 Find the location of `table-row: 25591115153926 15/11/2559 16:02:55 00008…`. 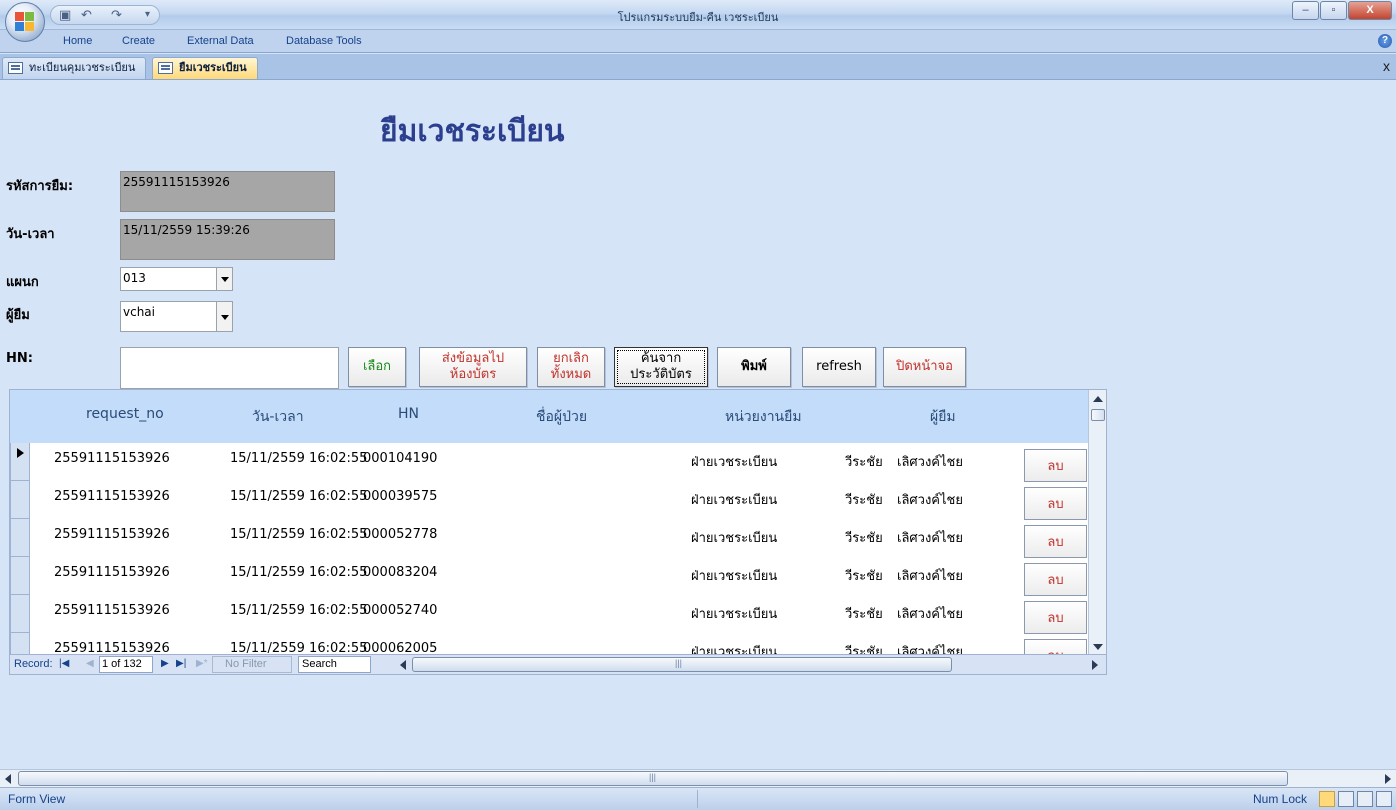

table-row: 25591115153926 15/11/2559 16:02:55 00008… is located at coordinates (550, 576).